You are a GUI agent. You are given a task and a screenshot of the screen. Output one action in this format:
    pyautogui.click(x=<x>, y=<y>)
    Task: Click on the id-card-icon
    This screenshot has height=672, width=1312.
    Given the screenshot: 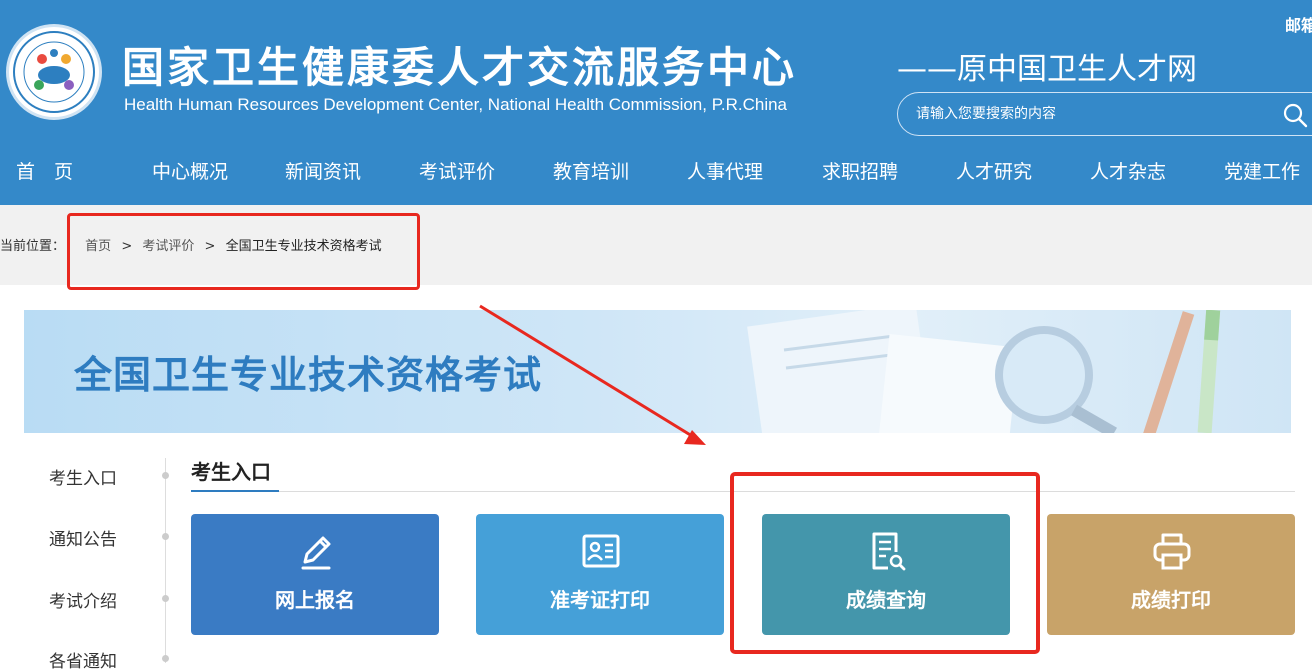 What is the action you would take?
    pyautogui.click(x=601, y=551)
    